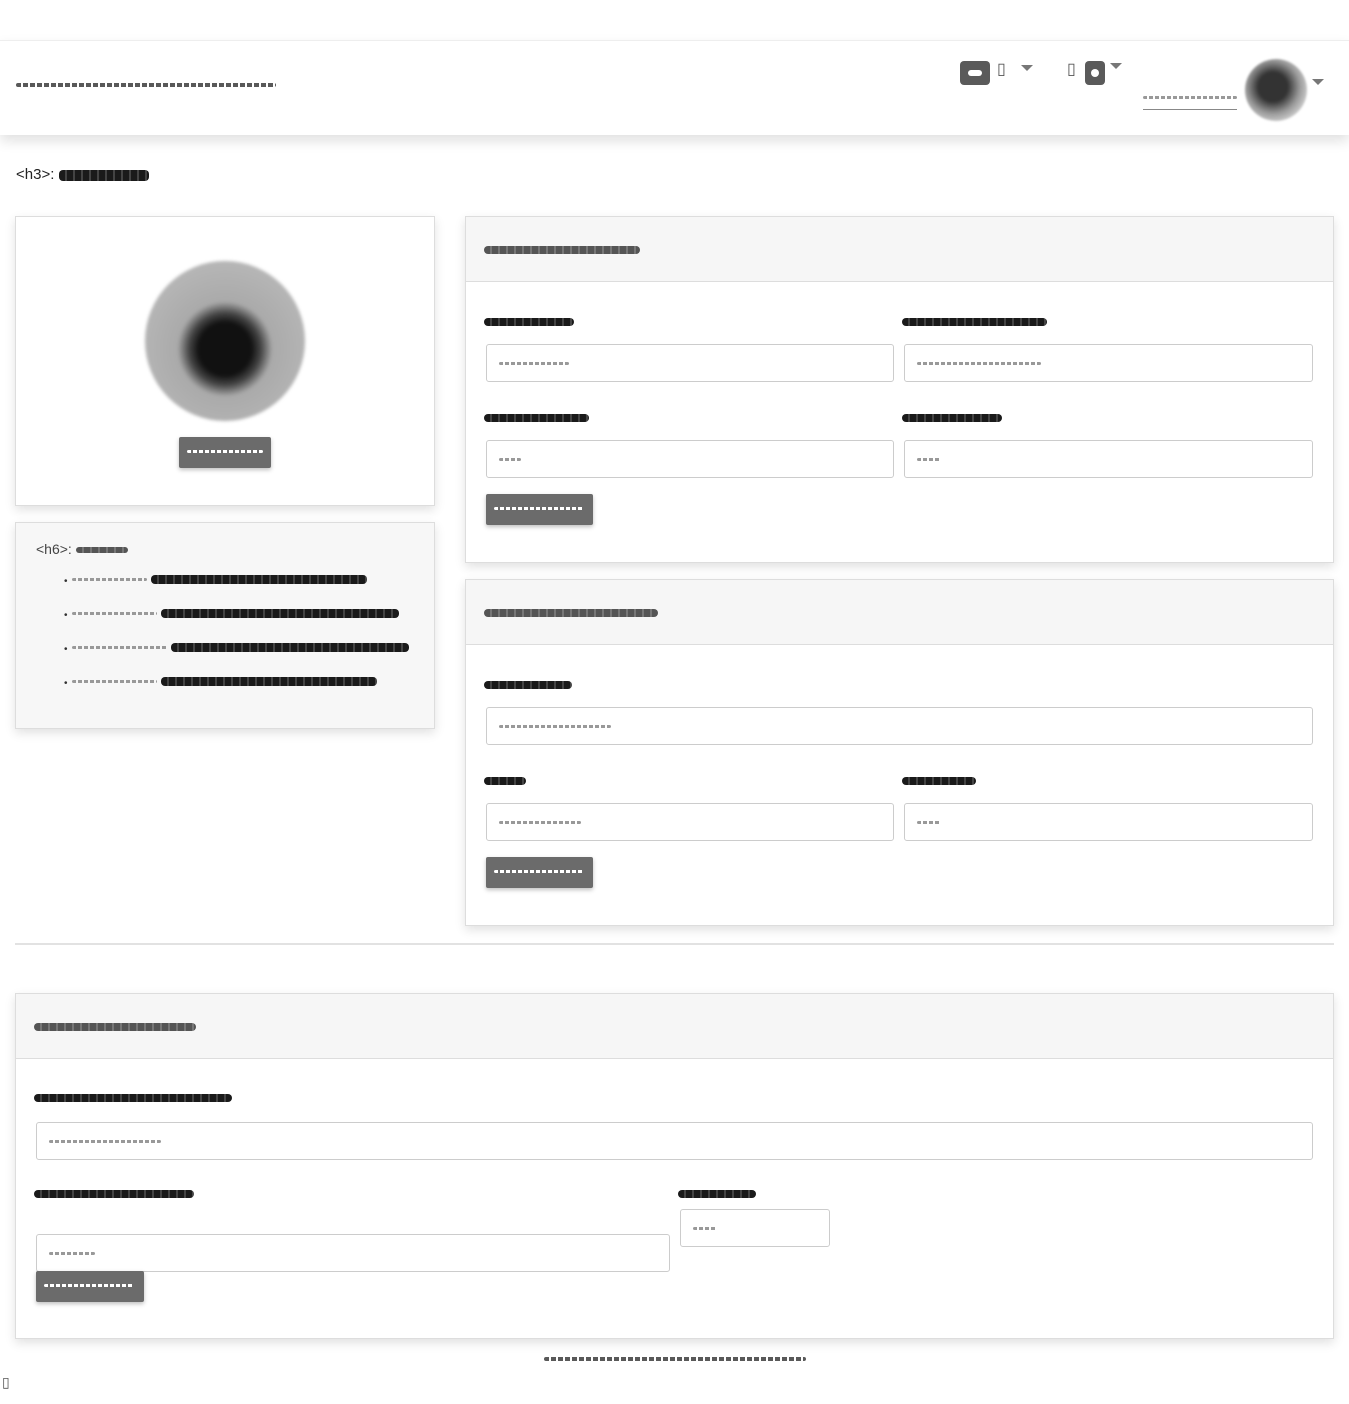 This screenshot has height=1404, width=1349. Describe the element at coordinates (225, 341) in the screenshot. I see `profile-avatar` at that location.